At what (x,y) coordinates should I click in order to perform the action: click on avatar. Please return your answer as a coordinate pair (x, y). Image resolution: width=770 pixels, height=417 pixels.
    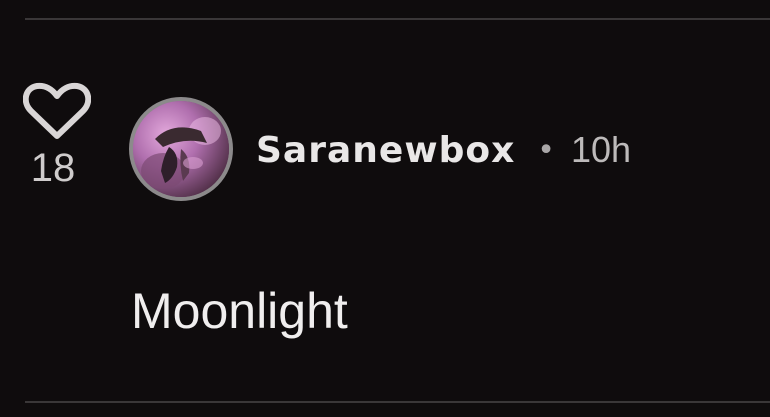
    Looking at the image, I should click on (181, 149).